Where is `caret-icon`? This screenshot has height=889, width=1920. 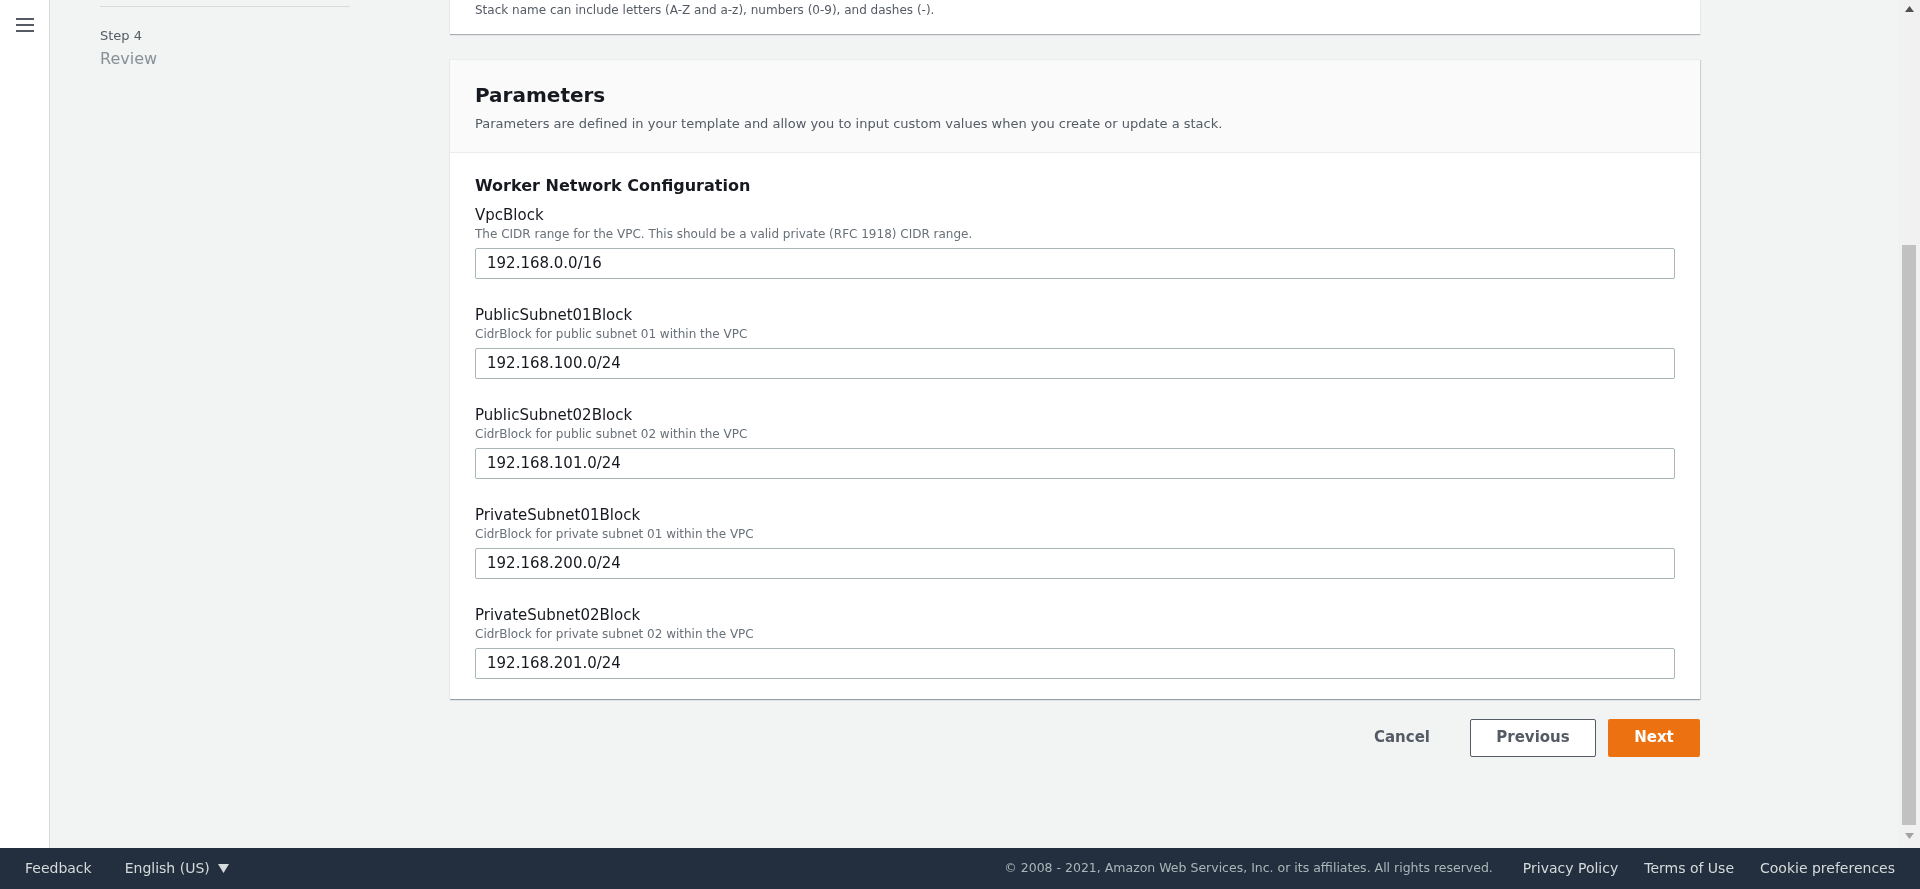
caret-icon is located at coordinates (223, 868).